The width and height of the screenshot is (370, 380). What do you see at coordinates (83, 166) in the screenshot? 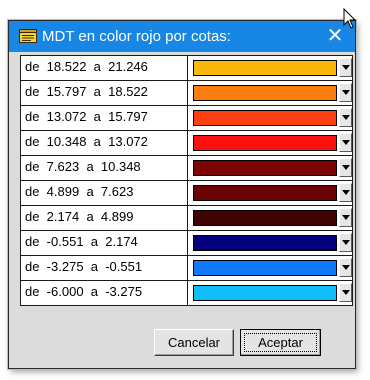
I see `range-label: de 7.623 a 10.348` at bounding box center [83, 166].